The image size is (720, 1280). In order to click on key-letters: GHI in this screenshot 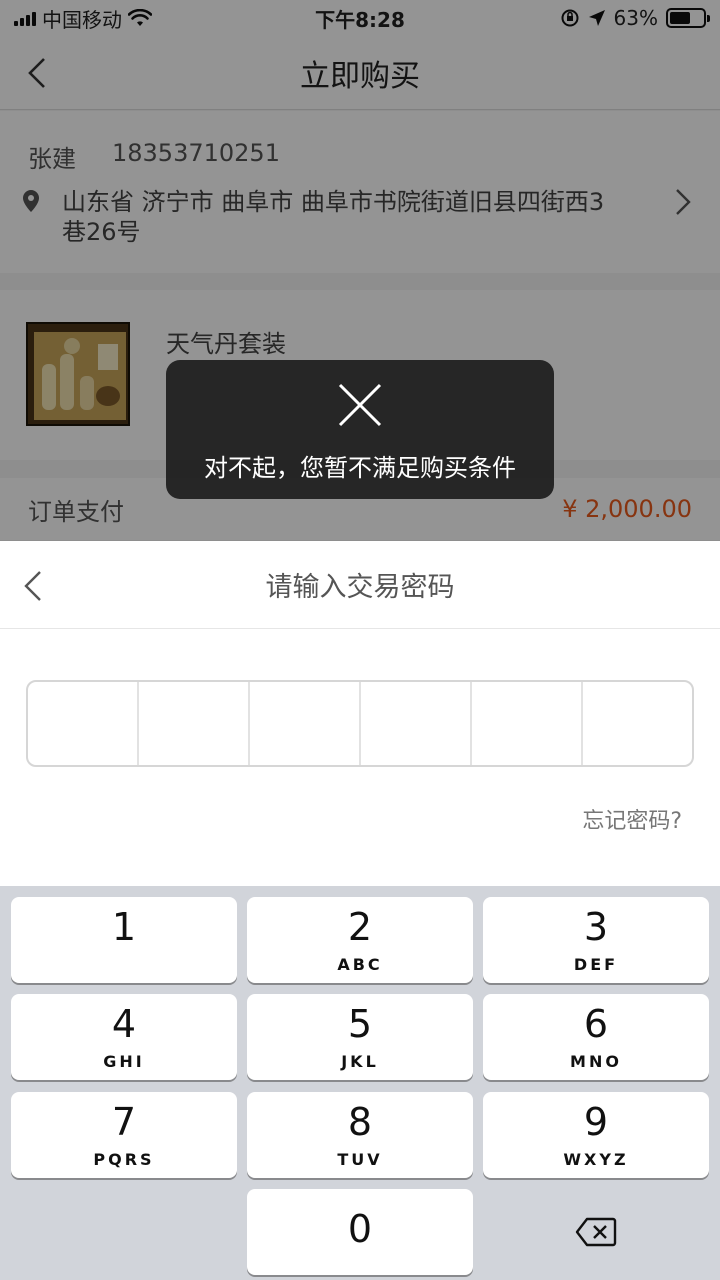, I will do `click(124, 1061)`.